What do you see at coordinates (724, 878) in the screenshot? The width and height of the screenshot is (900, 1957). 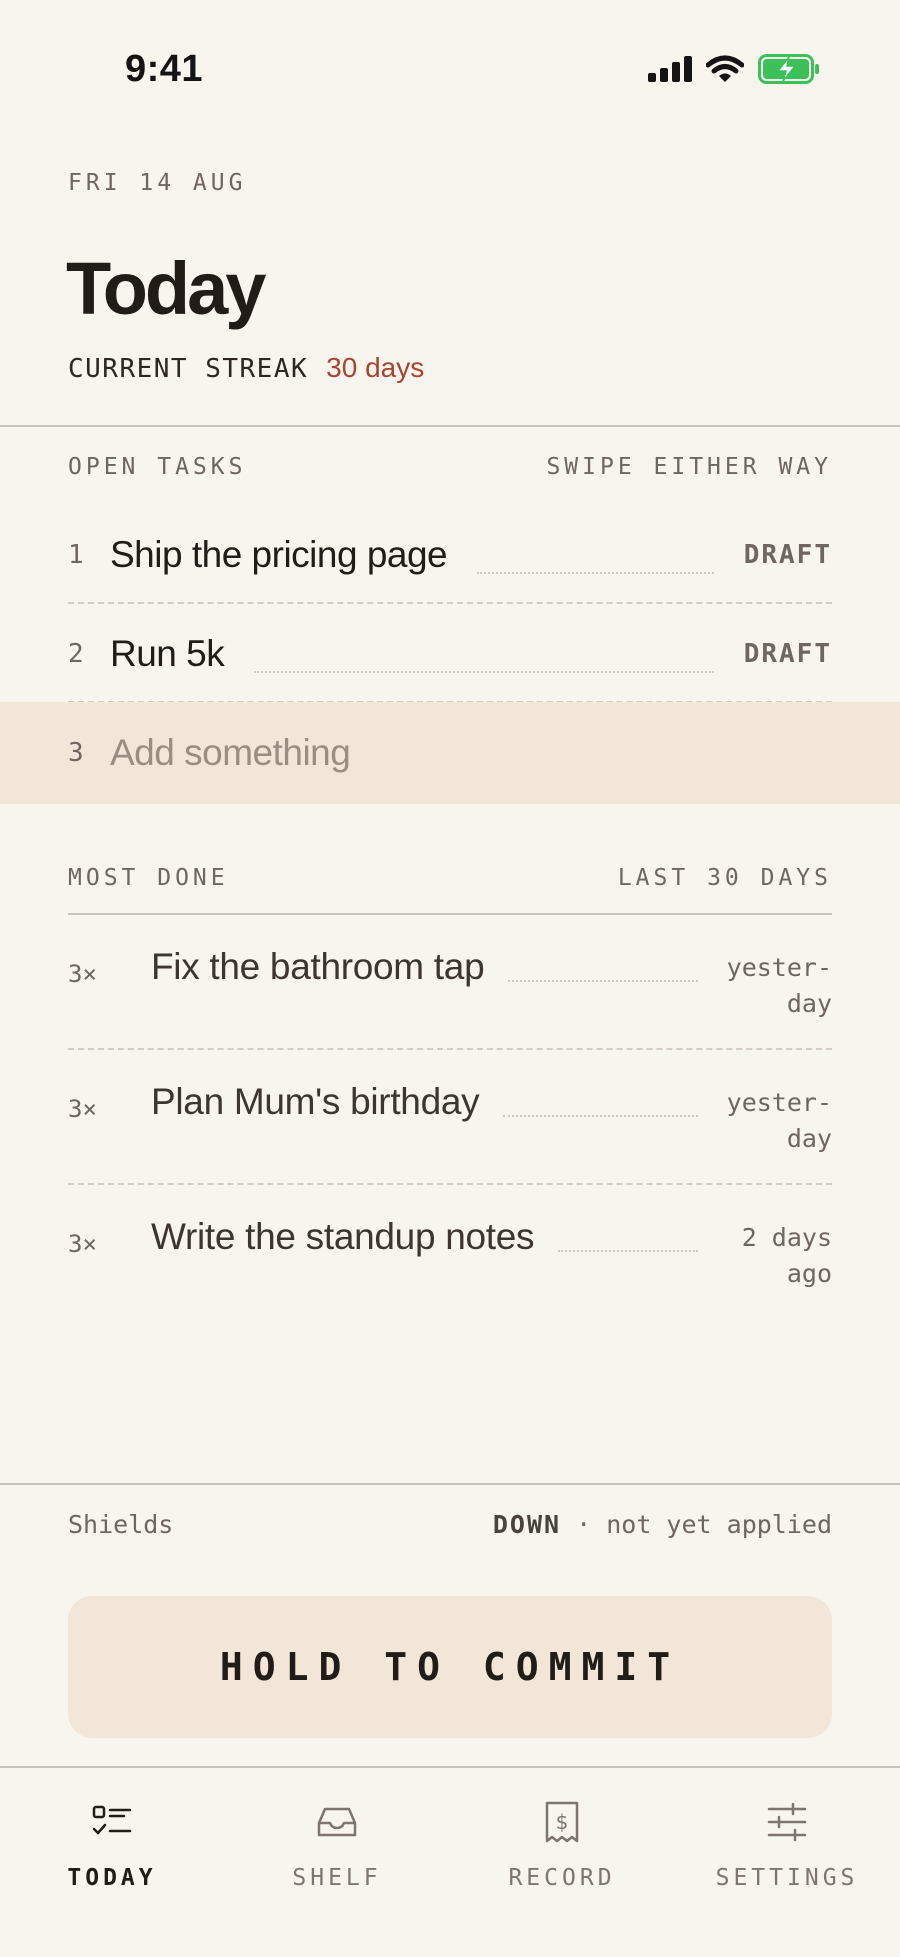 I see `most-done-range: LAST 30 DAYS` at bounding box center [724, 878].